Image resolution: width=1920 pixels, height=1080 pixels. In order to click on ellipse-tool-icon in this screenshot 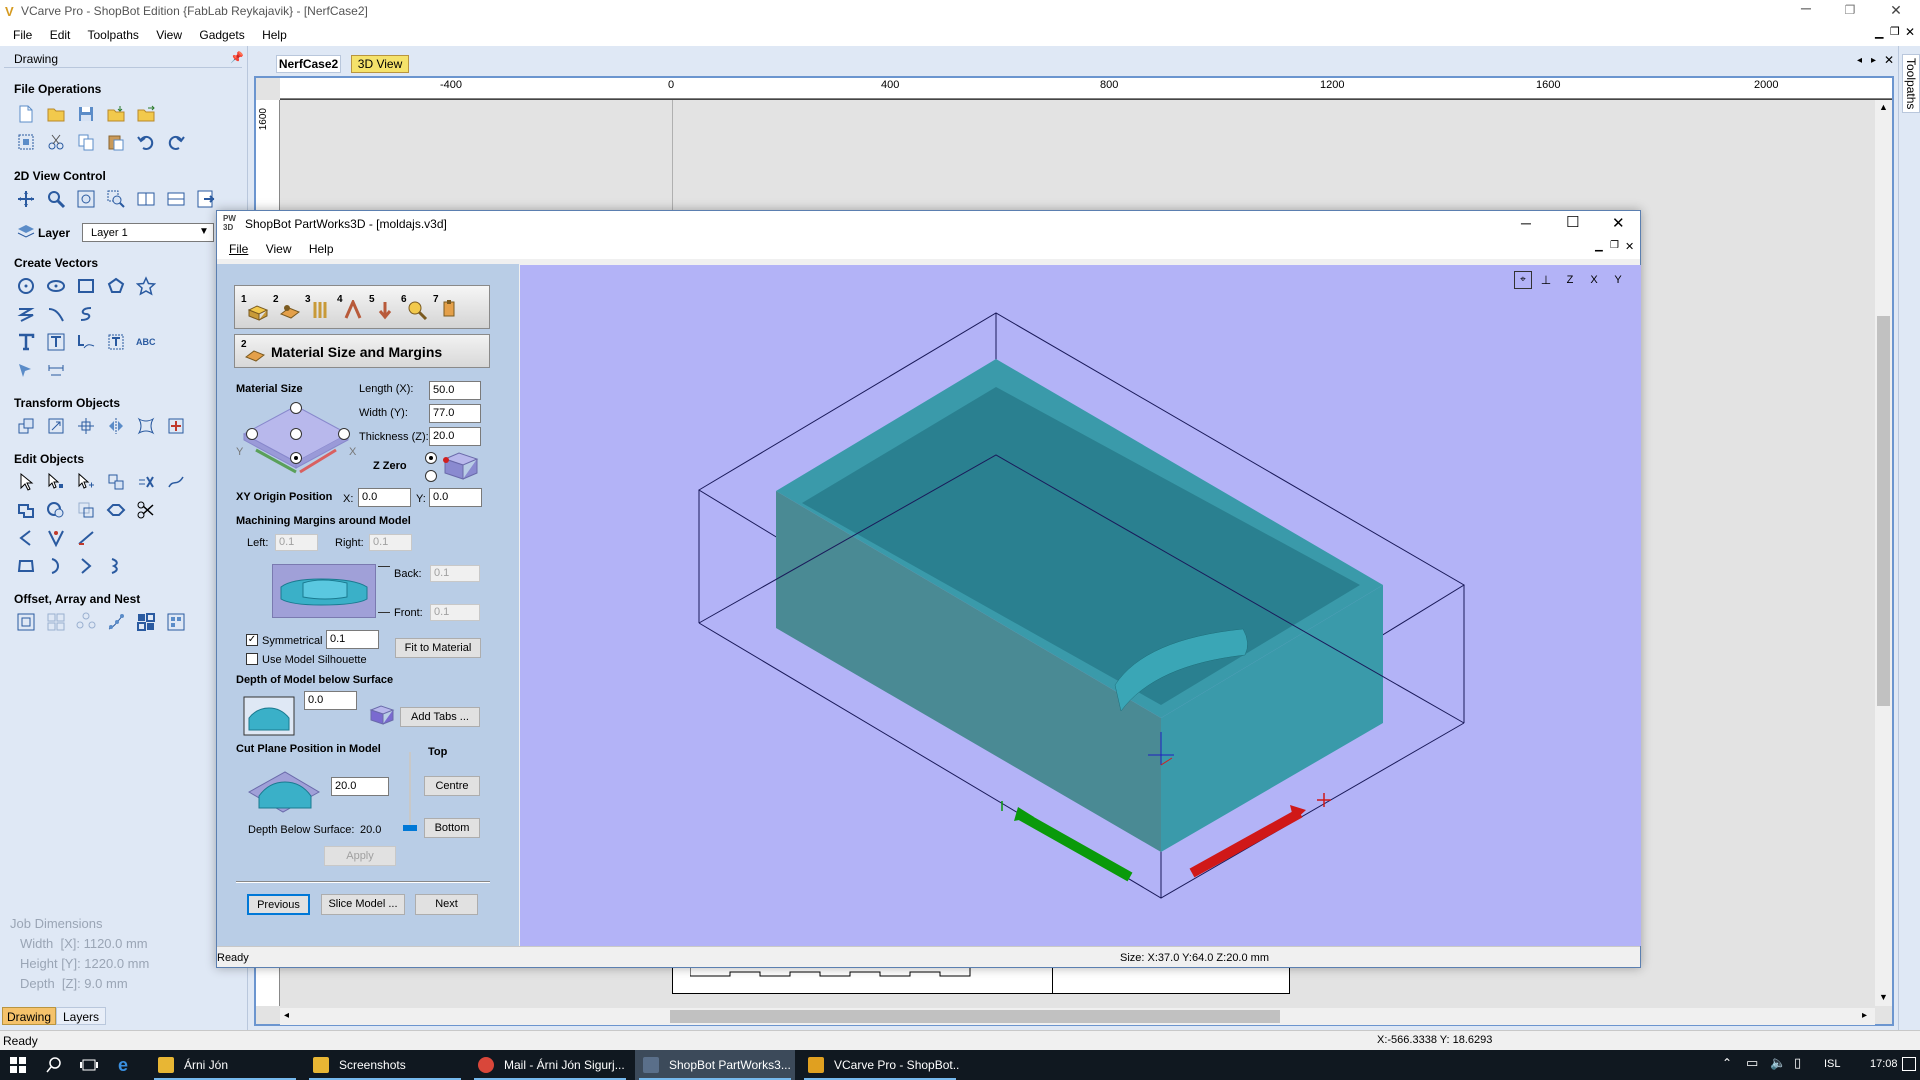, I will do `click(56, 286)`.